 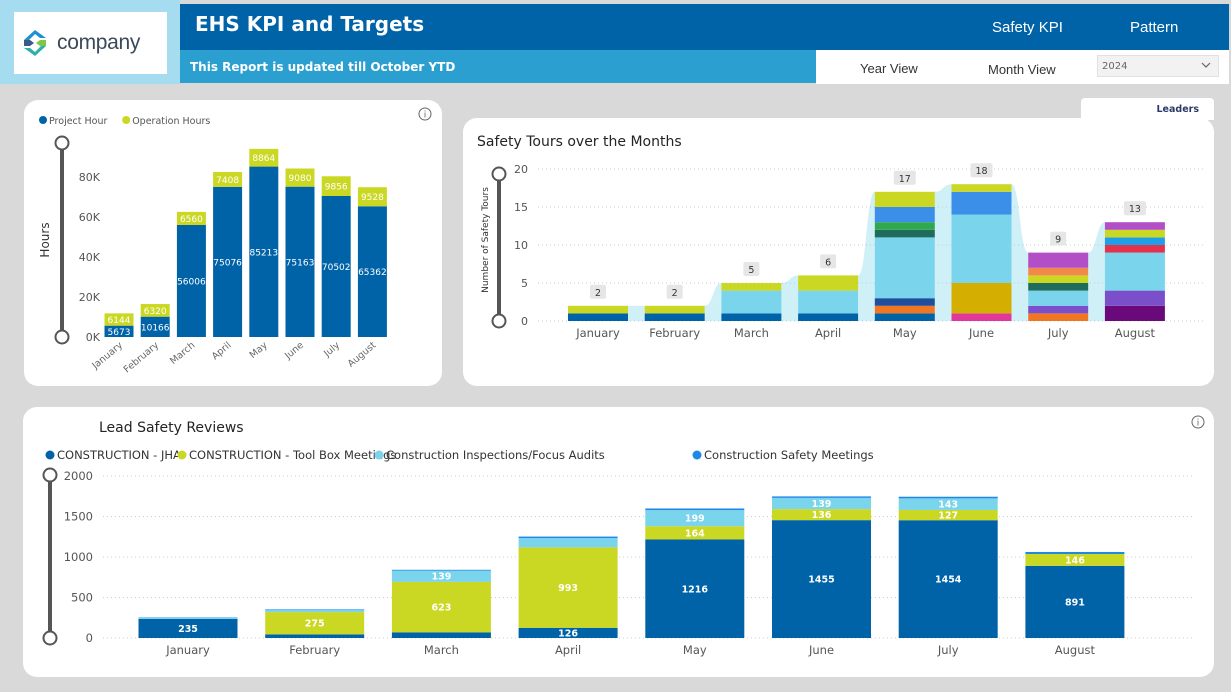 What do you see at coordinates (598, 293) in the screenshot?
I see `total-label: 2` at bounding box center [598, 293].